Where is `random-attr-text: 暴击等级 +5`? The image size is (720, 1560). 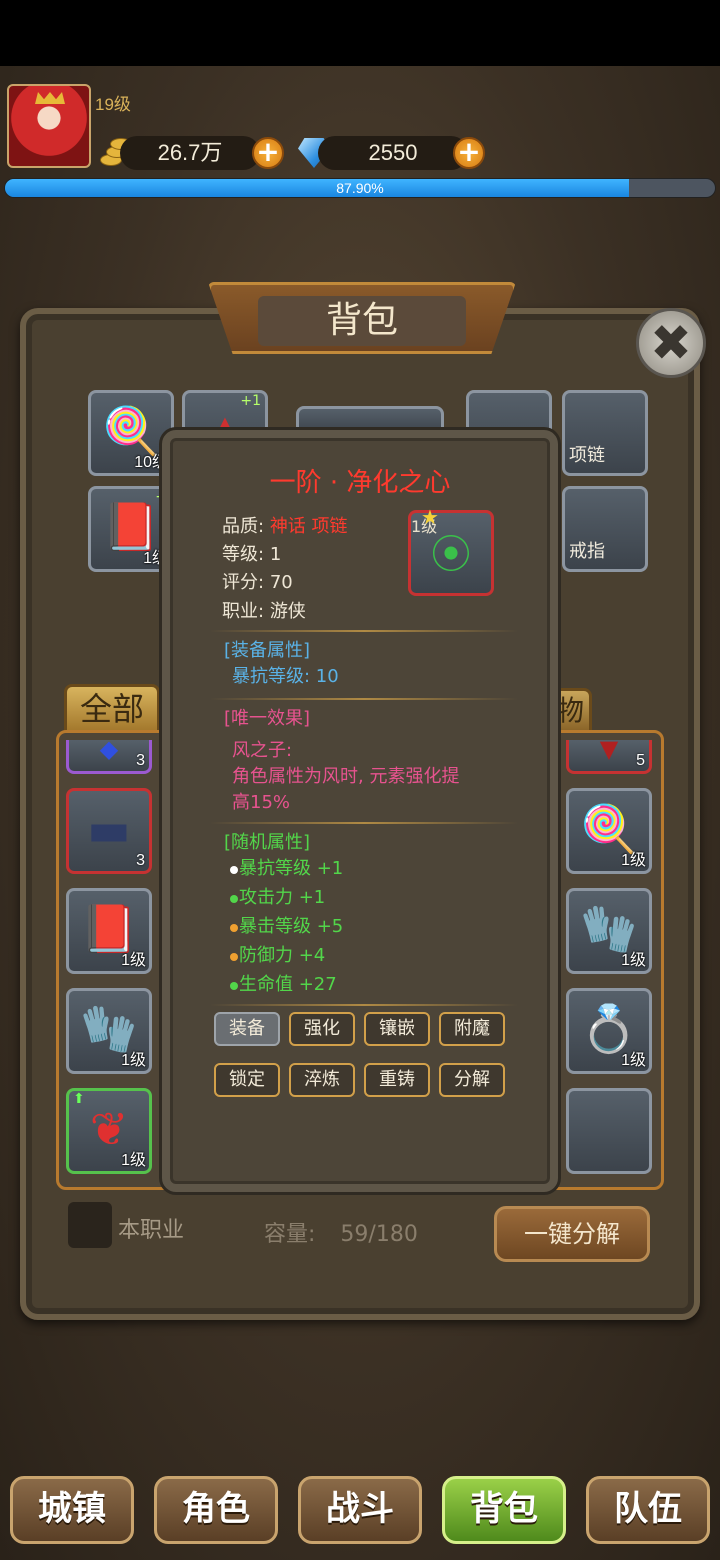
random-attr-text: 暴击等级 +5 is located at coordinates (291, 926).